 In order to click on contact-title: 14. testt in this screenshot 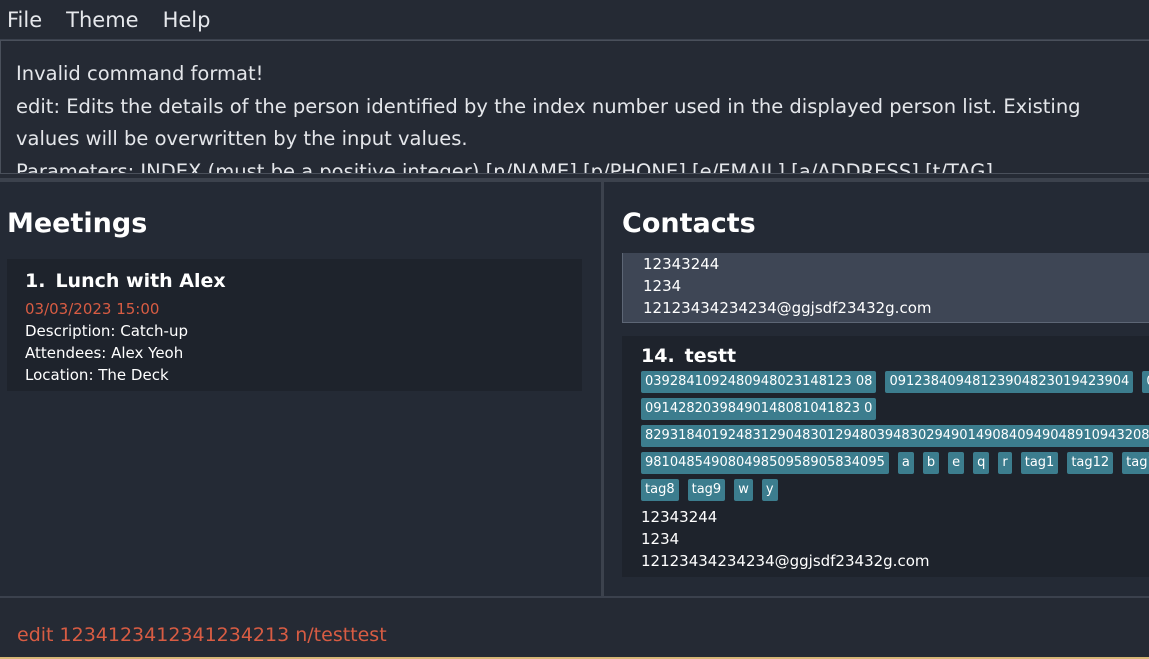, I will do `click(895, 356)`.